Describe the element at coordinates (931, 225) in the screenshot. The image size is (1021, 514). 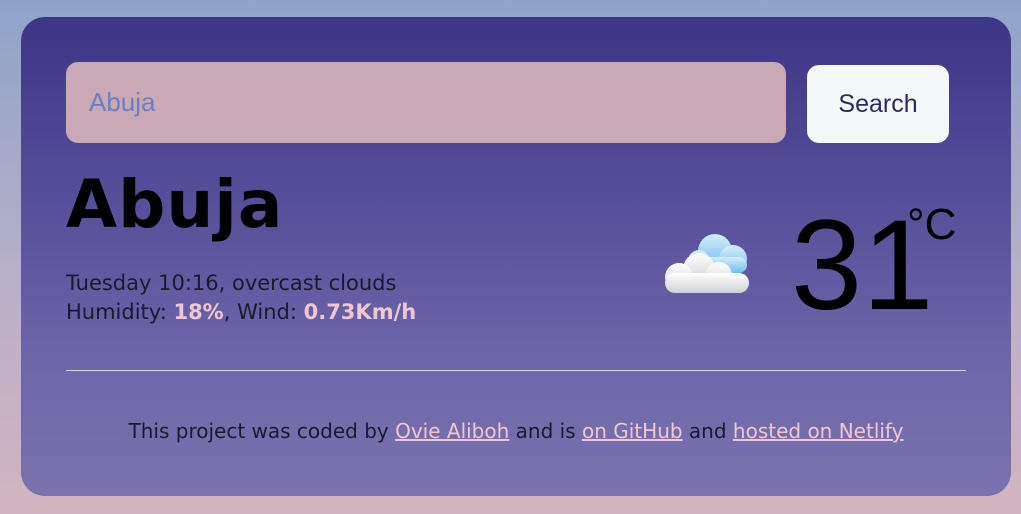
I see `temperature-unit: °C` at that location.